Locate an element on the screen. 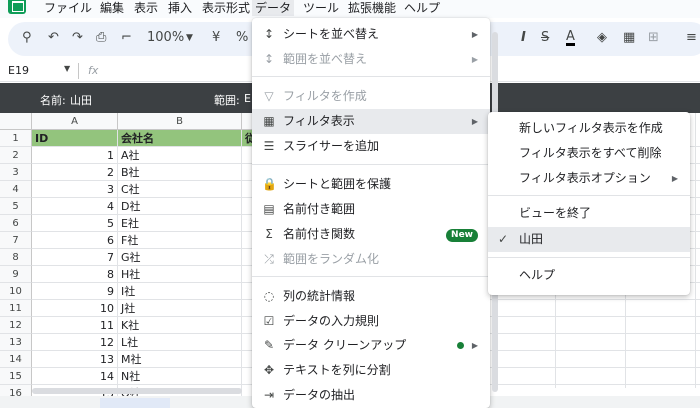 This screenshot has height=408, width=700. header-cell-company: 会社名 is located at coordinates (180, 138).